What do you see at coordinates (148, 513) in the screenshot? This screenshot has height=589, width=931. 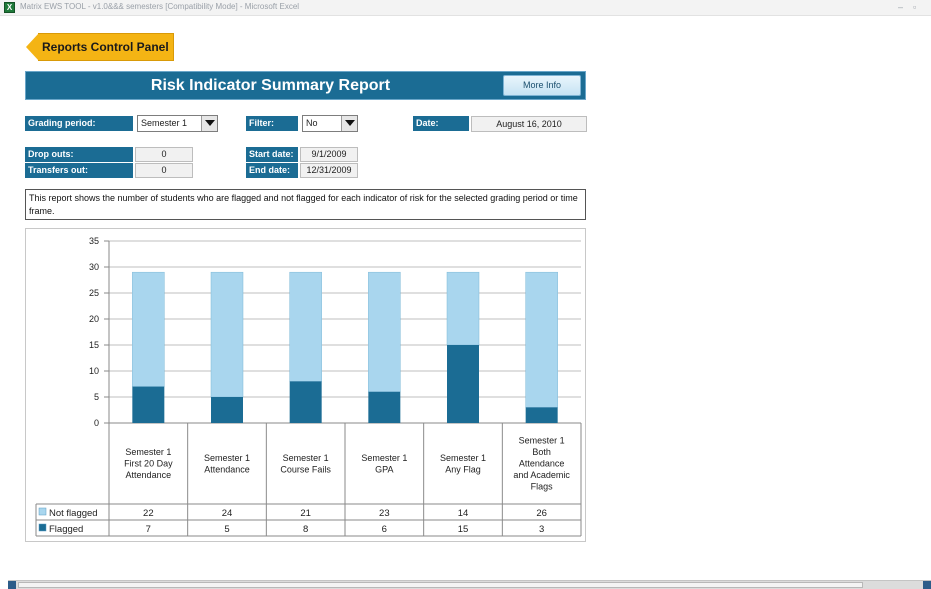 I see `data-label: 22` at bounding box center [148, 513].